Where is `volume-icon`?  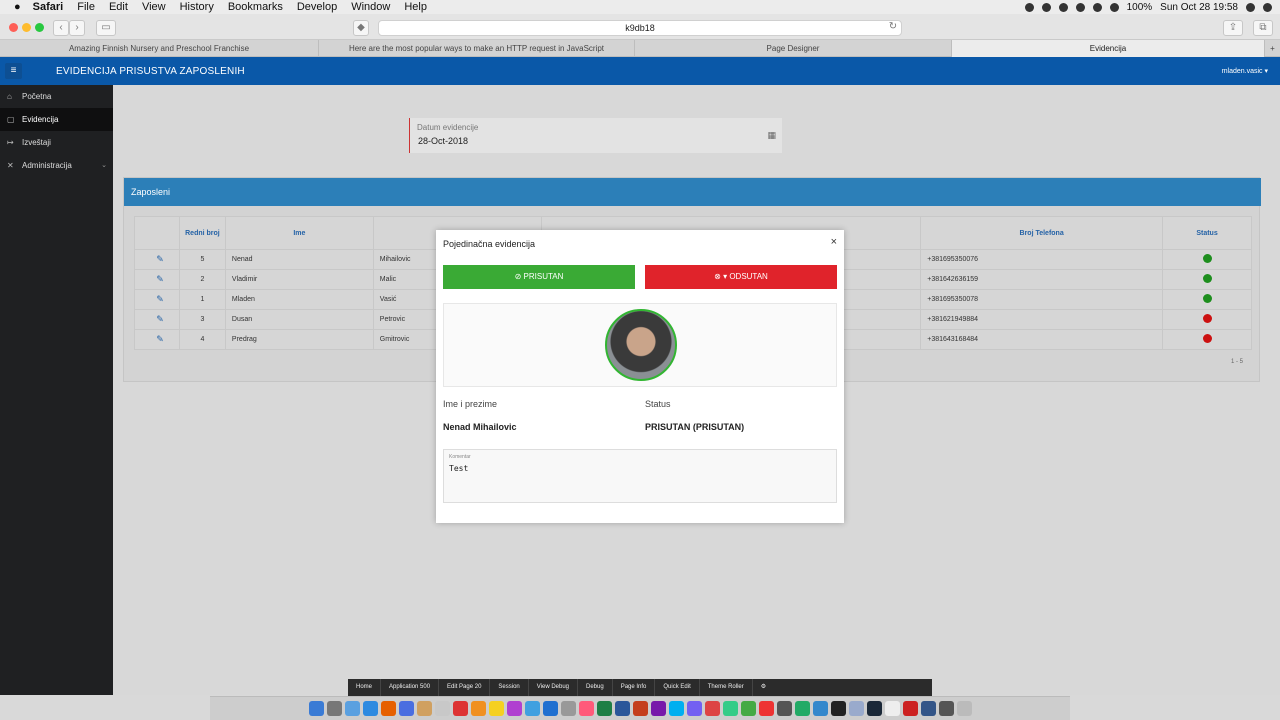
volume-icon is located at coordinates (1114, 7).